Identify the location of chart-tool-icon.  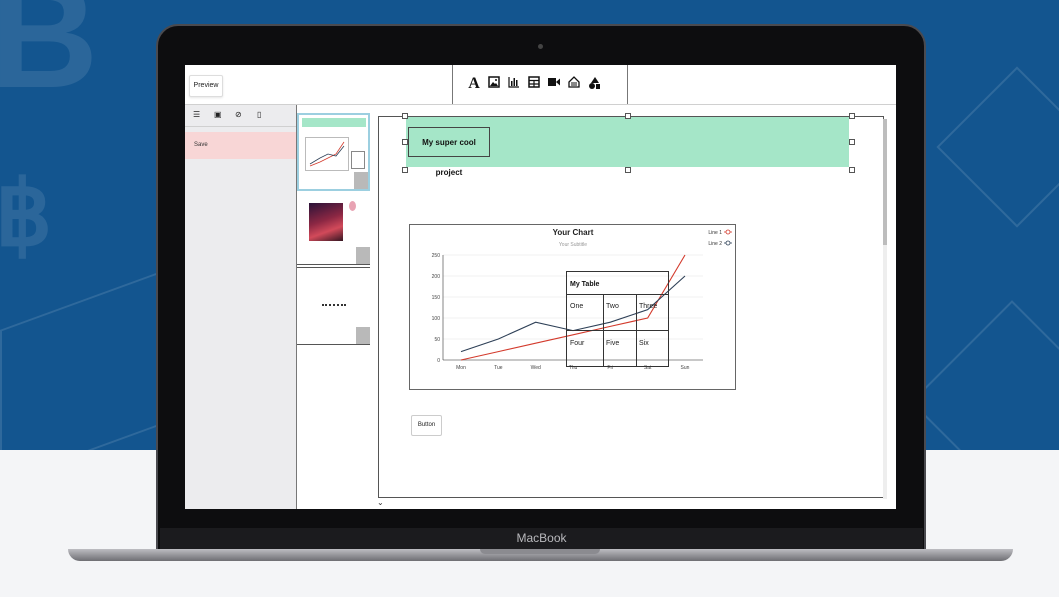
(514, 84).